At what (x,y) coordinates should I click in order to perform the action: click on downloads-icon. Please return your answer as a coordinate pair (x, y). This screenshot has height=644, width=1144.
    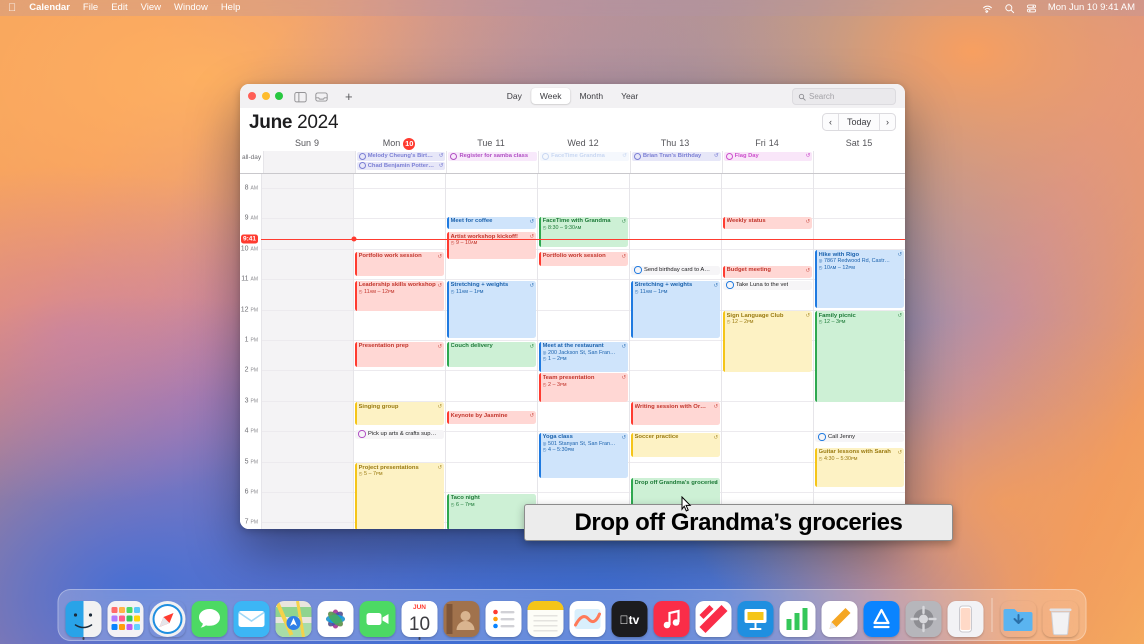
    Looking at the image, I should click on (1019, 619).